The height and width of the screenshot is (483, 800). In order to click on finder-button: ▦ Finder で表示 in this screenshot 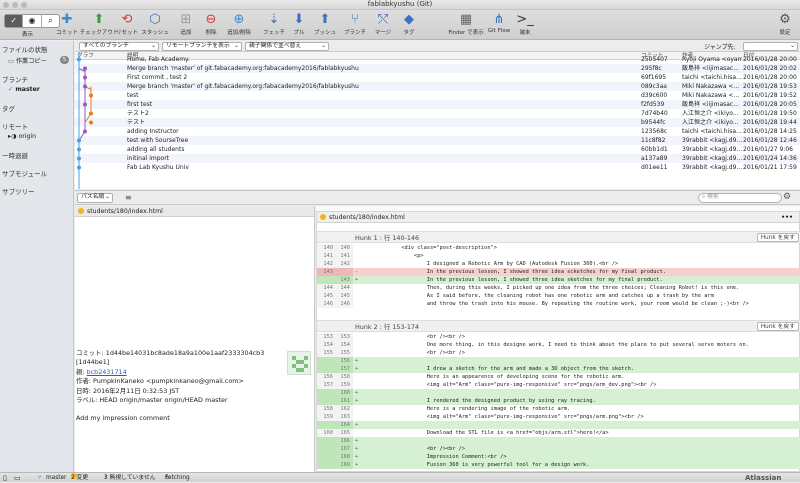, I will do `click(465, 24)`.